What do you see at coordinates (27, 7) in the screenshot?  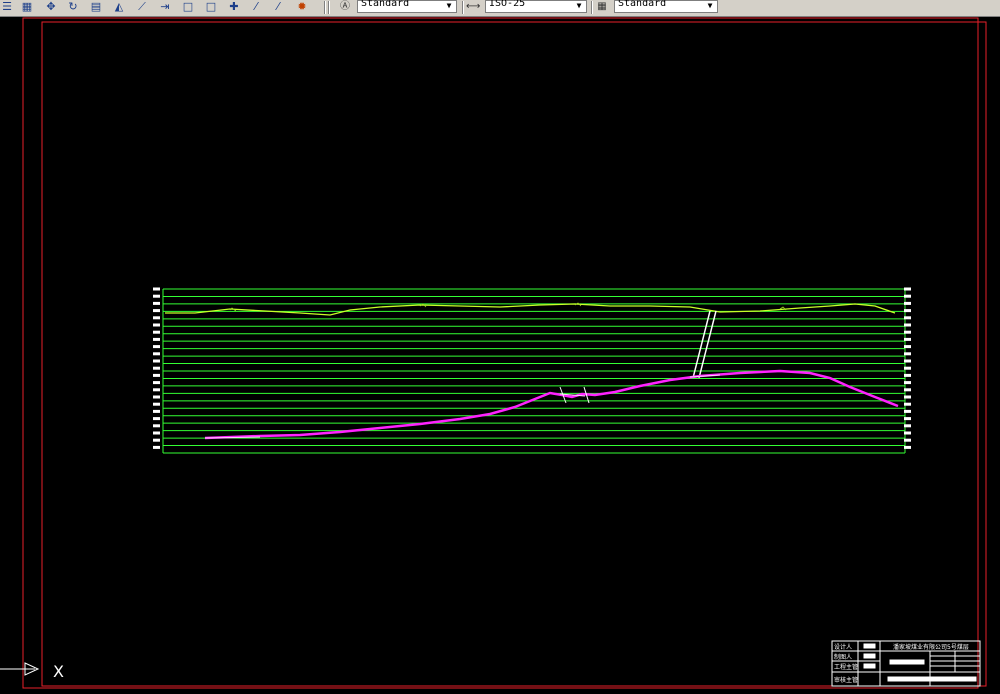 I see `grid-icon: ▦` at bounding box center [27, 7].